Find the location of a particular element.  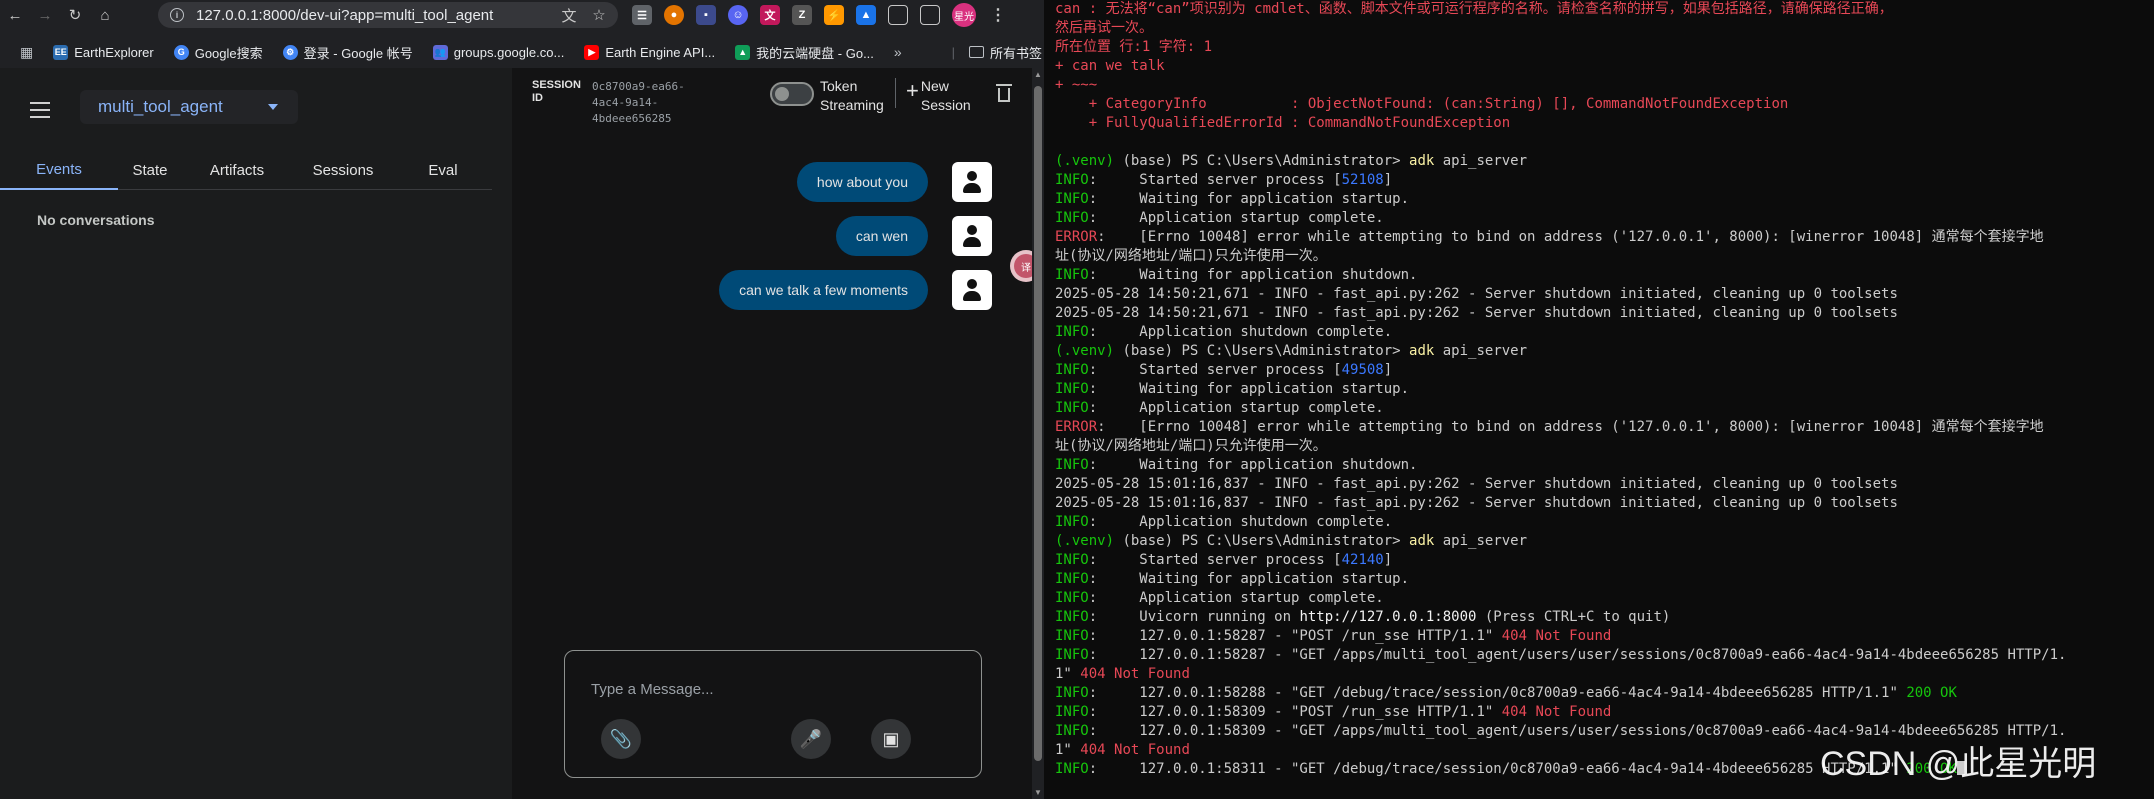

user-avatar-icon is located at coordinates (972, 236).